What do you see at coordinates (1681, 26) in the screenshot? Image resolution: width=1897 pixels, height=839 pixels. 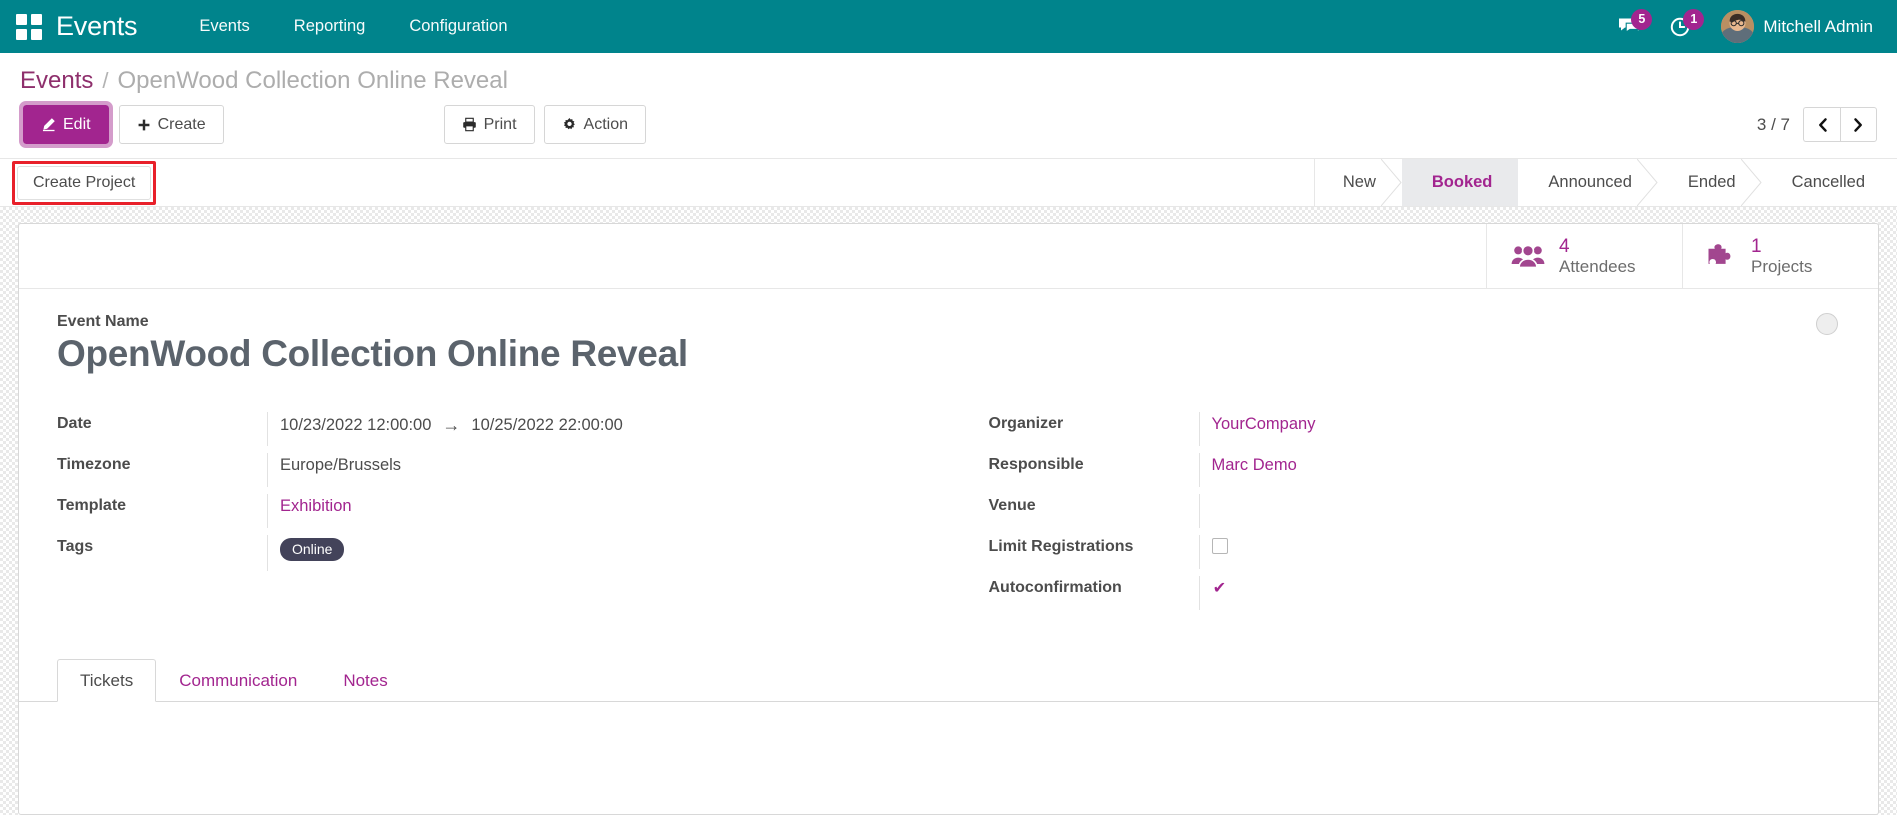 I see `activities-menu: 1` at bounding box center [1681, 26].